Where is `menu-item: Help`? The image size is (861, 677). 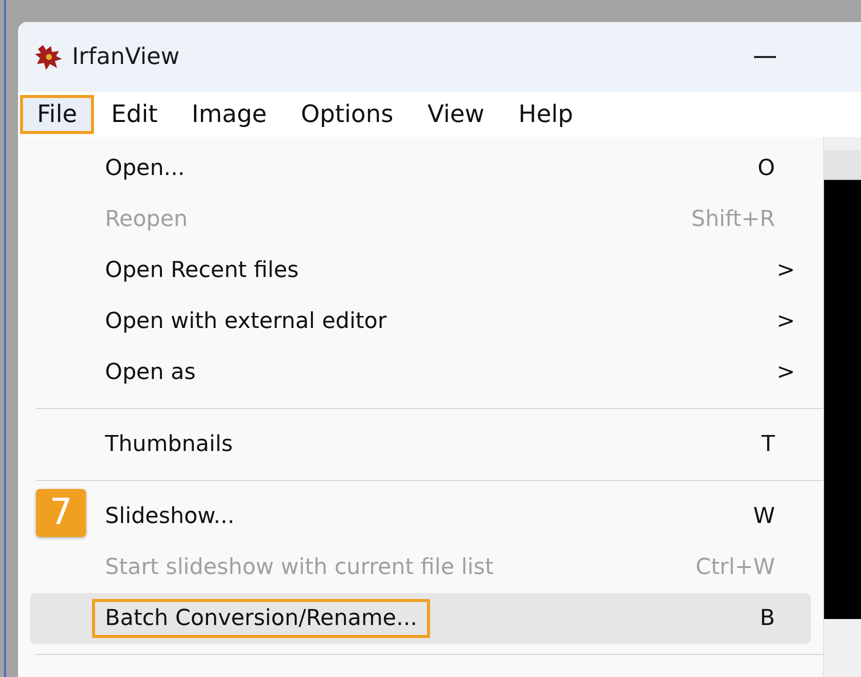 menu-item: Help is located at coordinates (545, 114).